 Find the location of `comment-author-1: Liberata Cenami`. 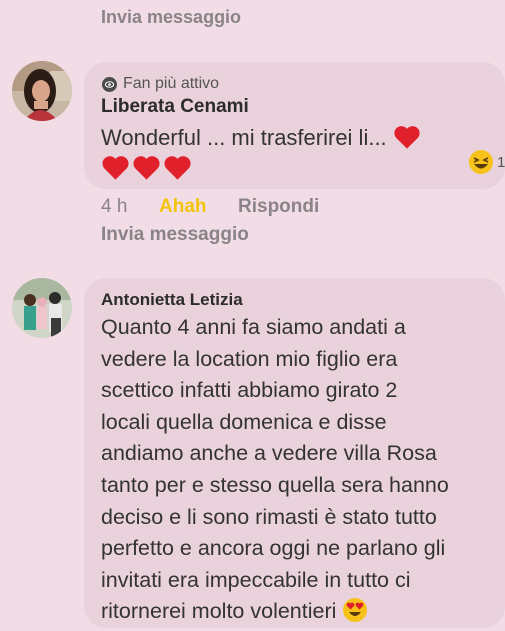

comment-author-1: Liberata Cenami is located at coordinates (175, 107).